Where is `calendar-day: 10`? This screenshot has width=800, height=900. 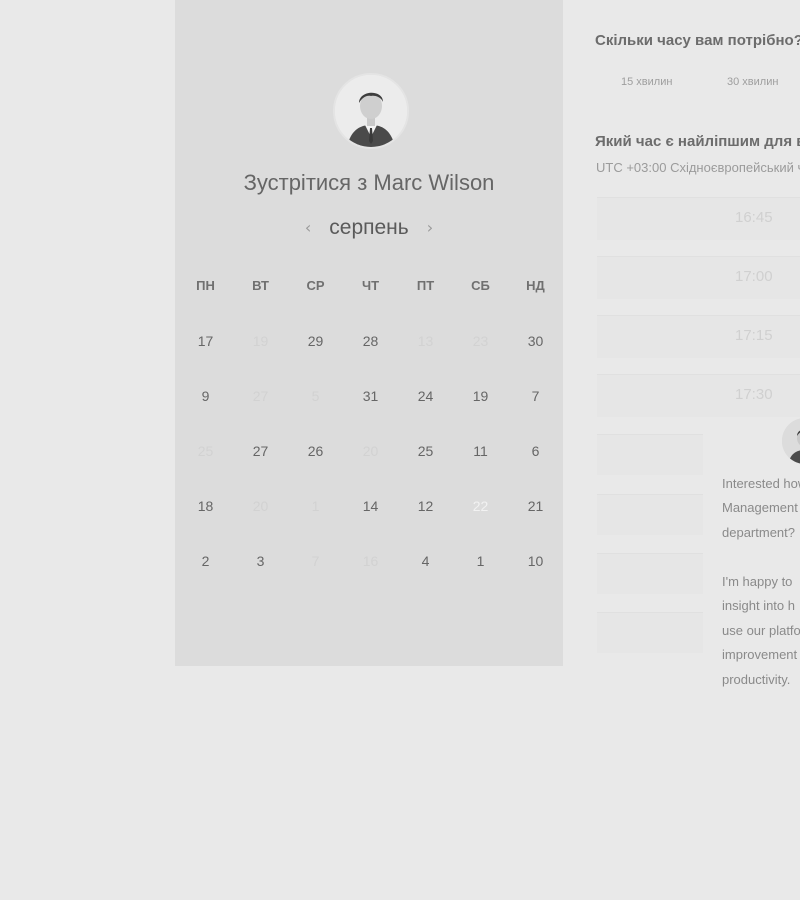 calendar-day: 10 is located at coordinates (535, 561).